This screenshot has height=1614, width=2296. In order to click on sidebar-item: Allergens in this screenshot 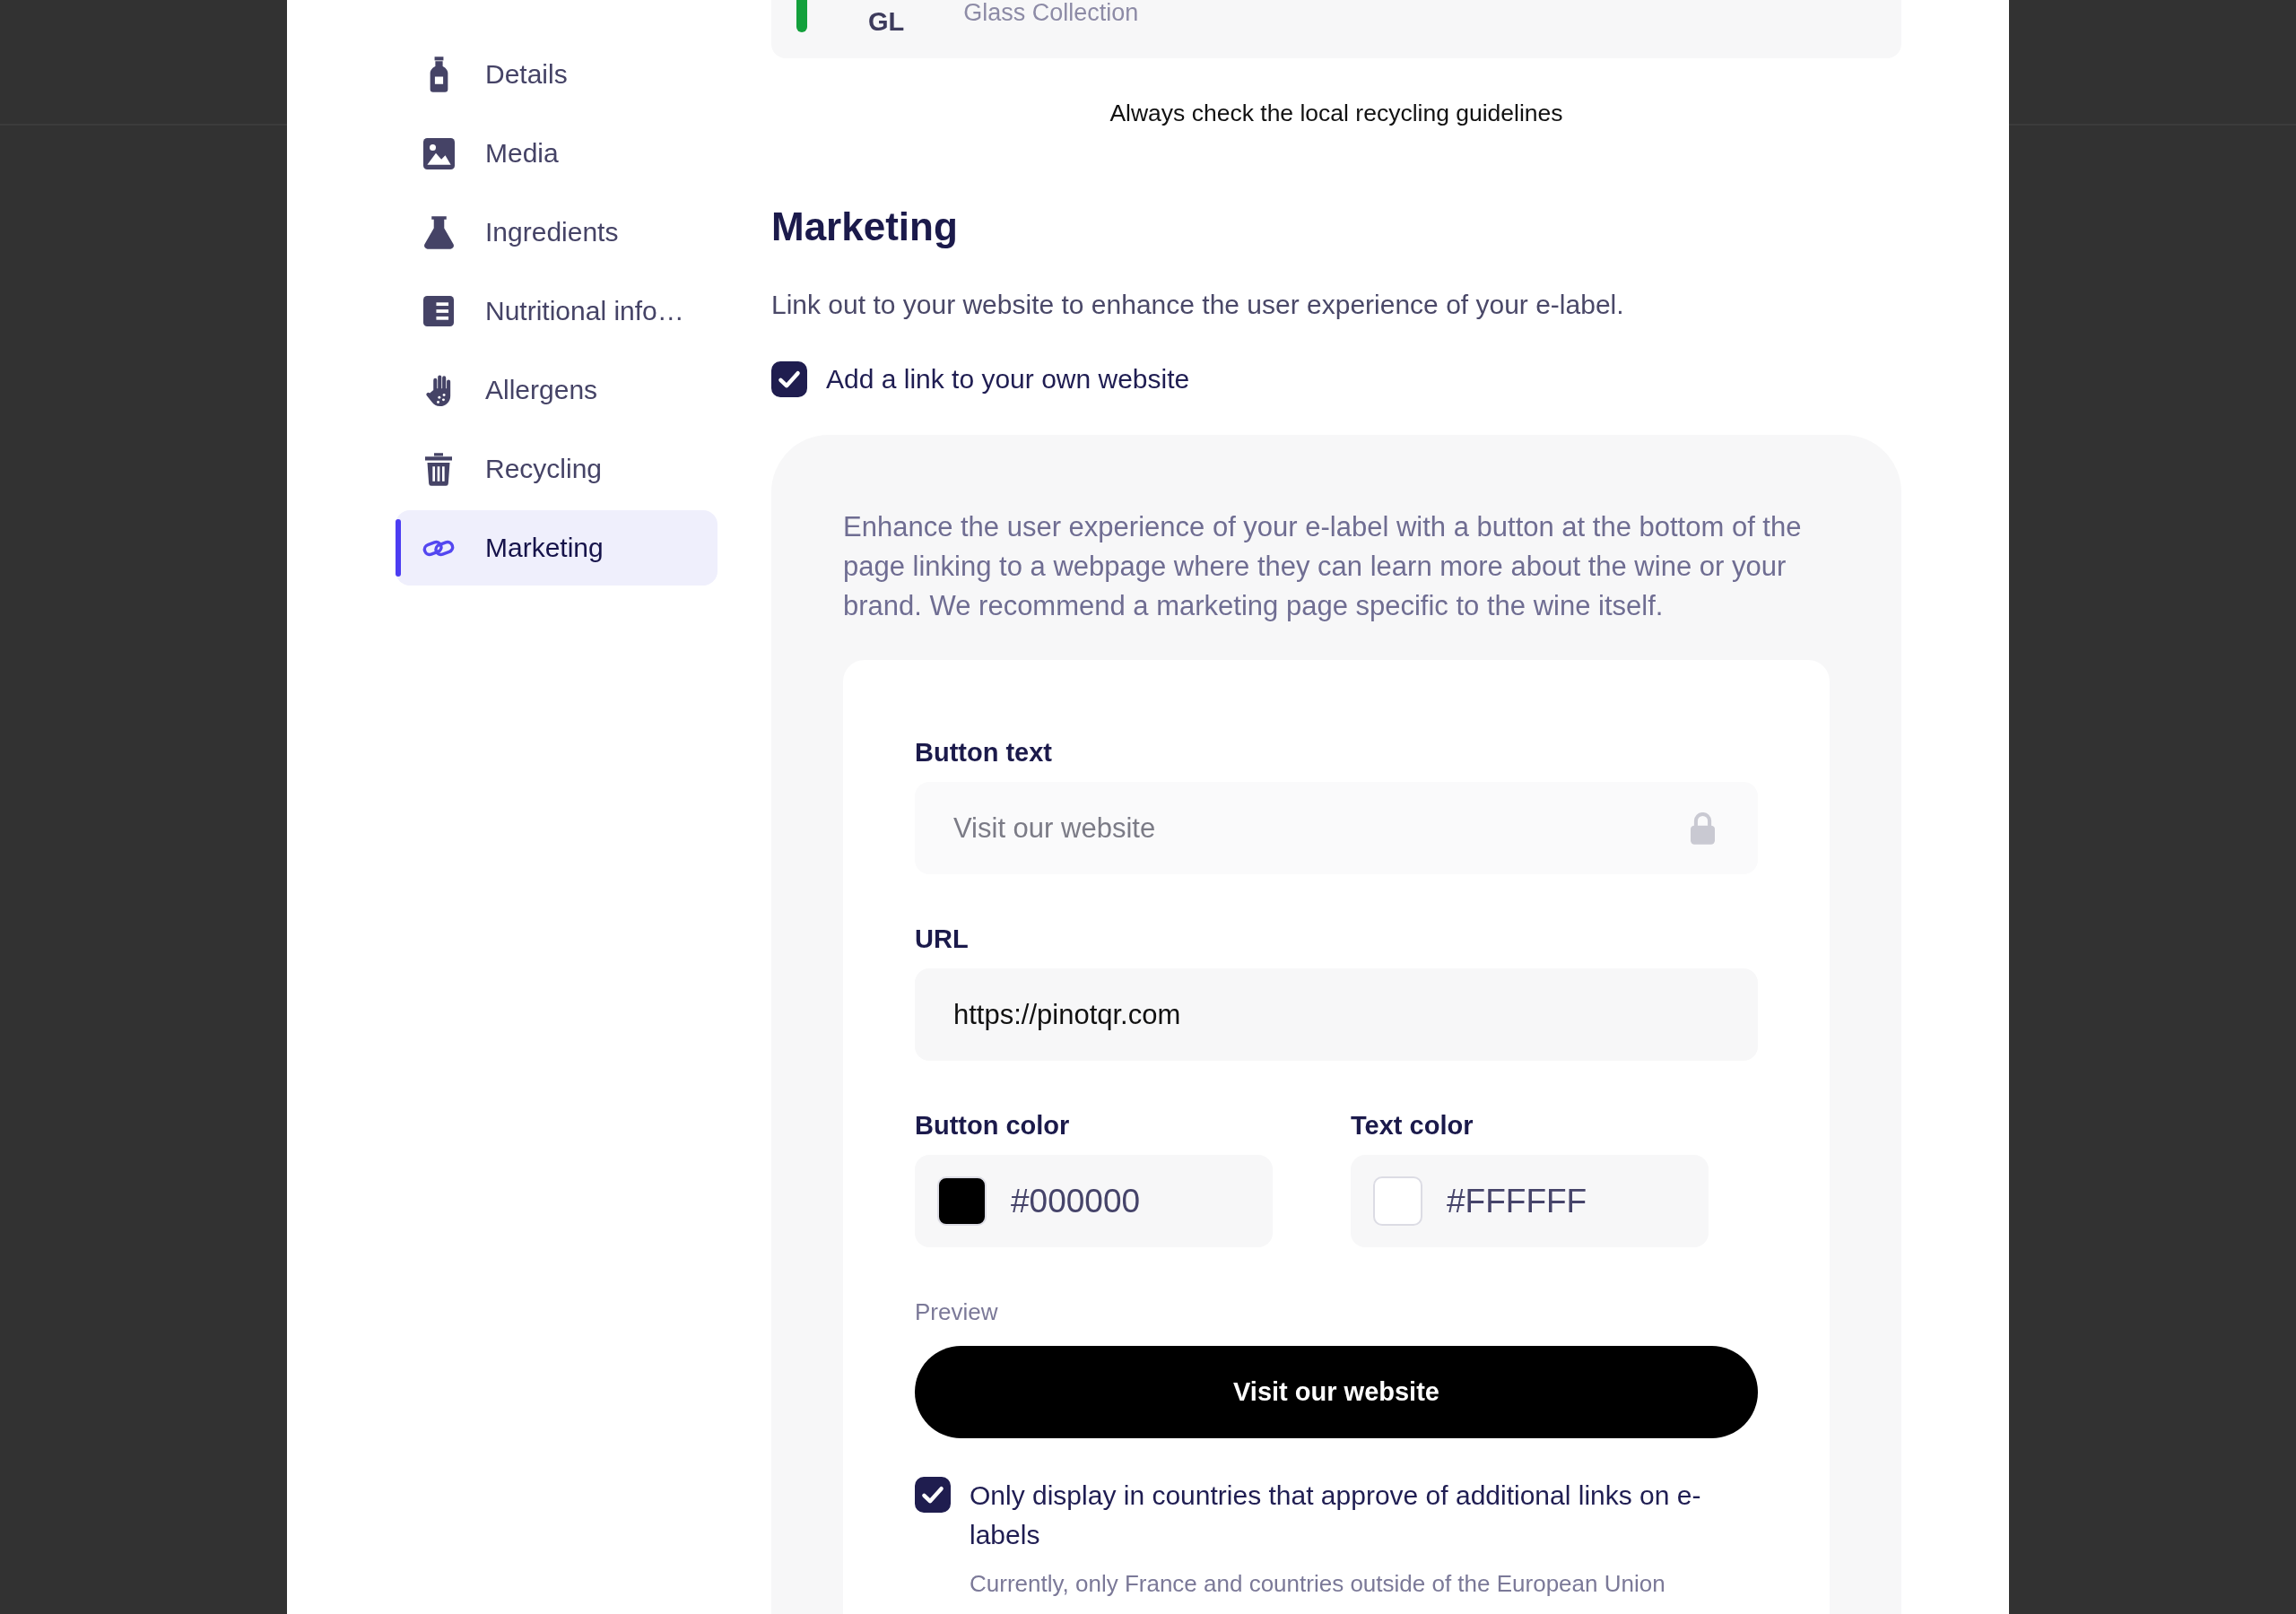, I will do `click(557, 390)`.